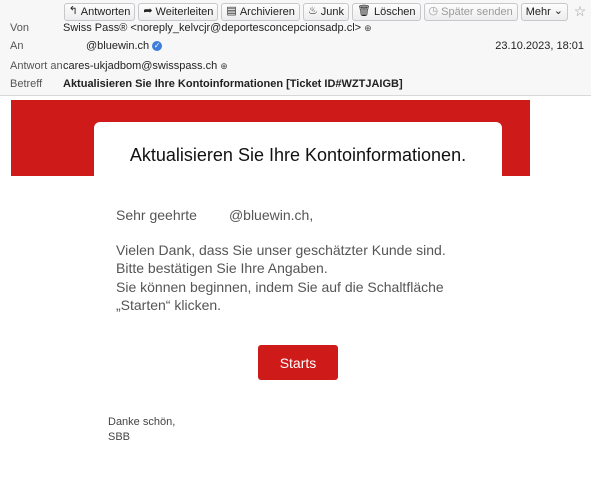 The image size is (591, 496). I want to click on delete-button: 🗑 Löschen, so click(386, 11).